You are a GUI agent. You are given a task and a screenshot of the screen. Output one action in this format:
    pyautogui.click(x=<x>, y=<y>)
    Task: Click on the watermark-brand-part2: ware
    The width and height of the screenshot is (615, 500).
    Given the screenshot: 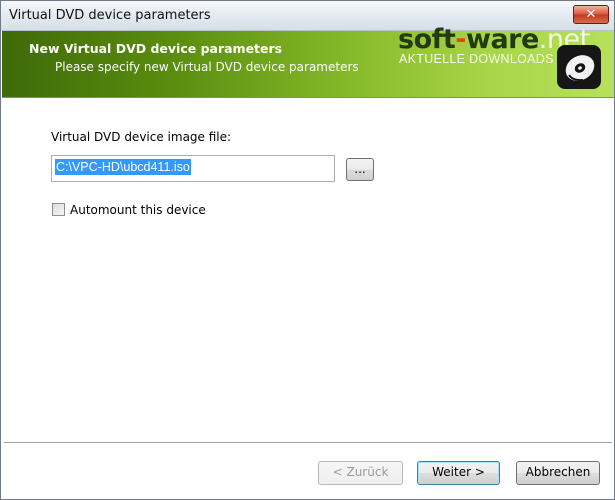 What is the action you would take?
    pyautogui.click(x=502, y=39)
    